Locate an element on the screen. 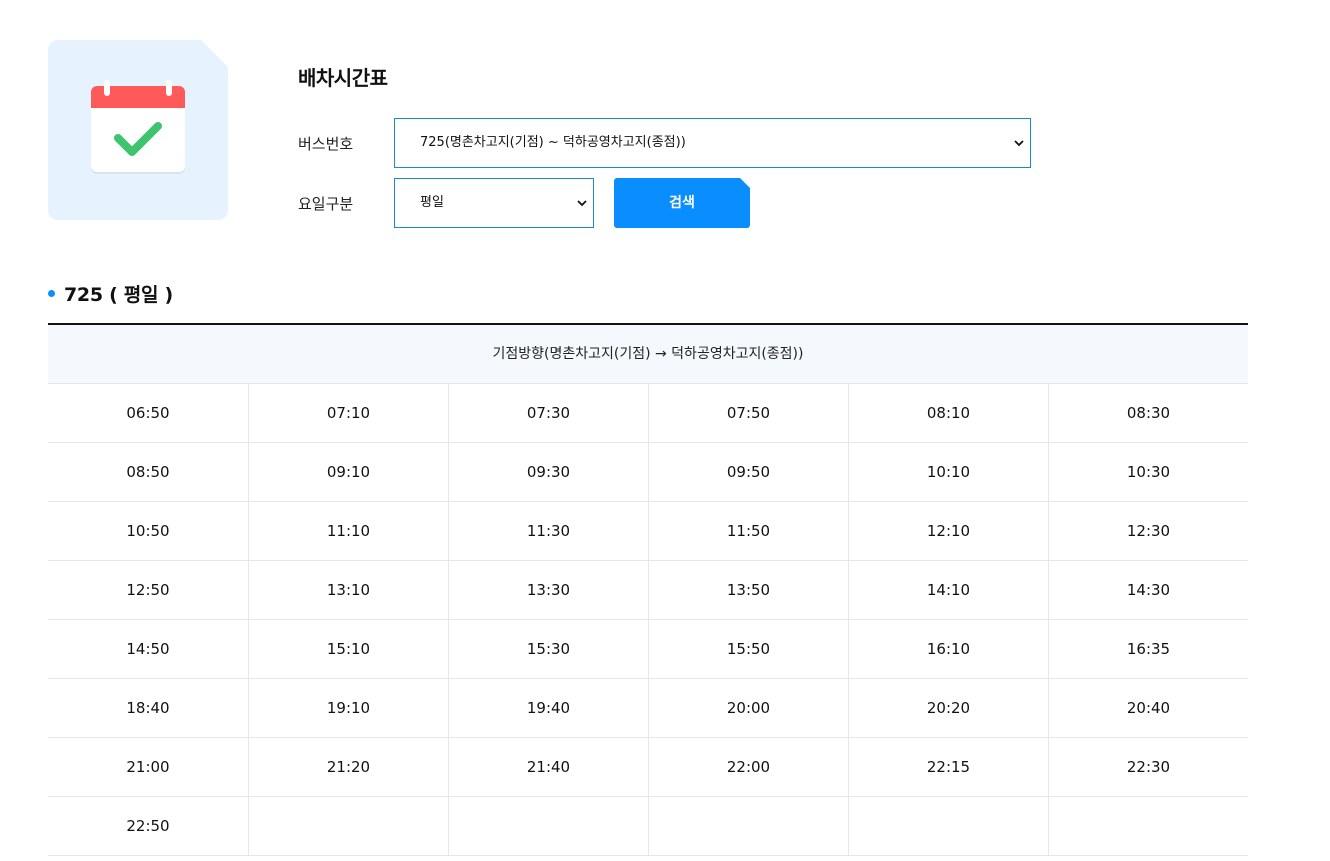 This screenshot has width=1330, height=861. departure-time-cell: 11:30 is located at coordinates (548, 531).